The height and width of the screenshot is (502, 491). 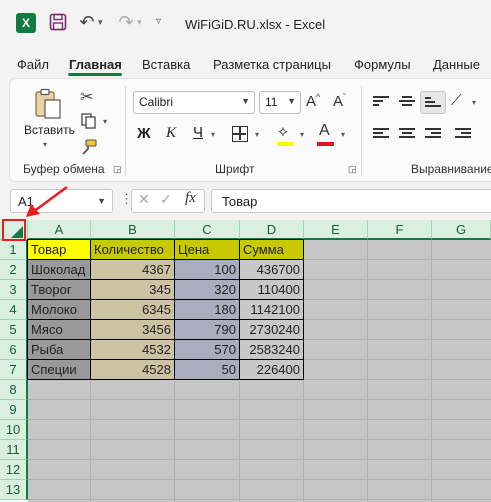 I want to click on align-bottom-icon, so click(x=433, y=103).